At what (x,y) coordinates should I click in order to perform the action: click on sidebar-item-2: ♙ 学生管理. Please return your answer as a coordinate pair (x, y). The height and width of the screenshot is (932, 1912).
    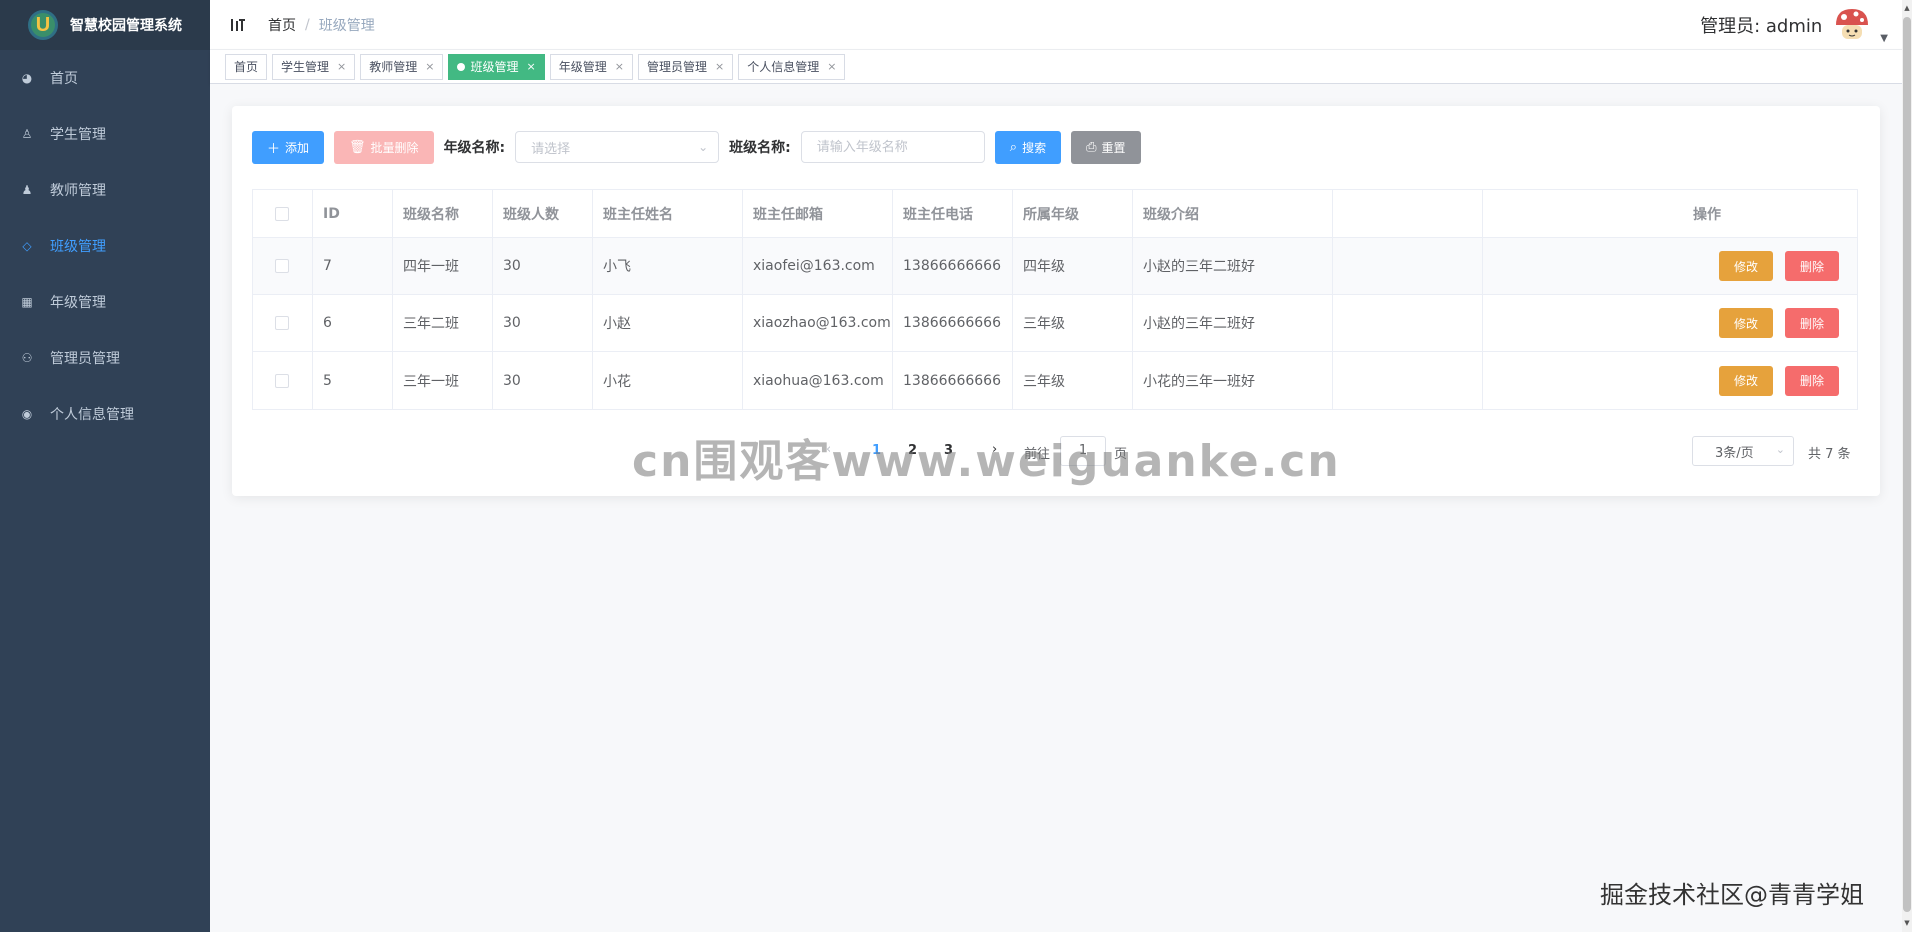
    Looking at the image, I should click on (105, 134).